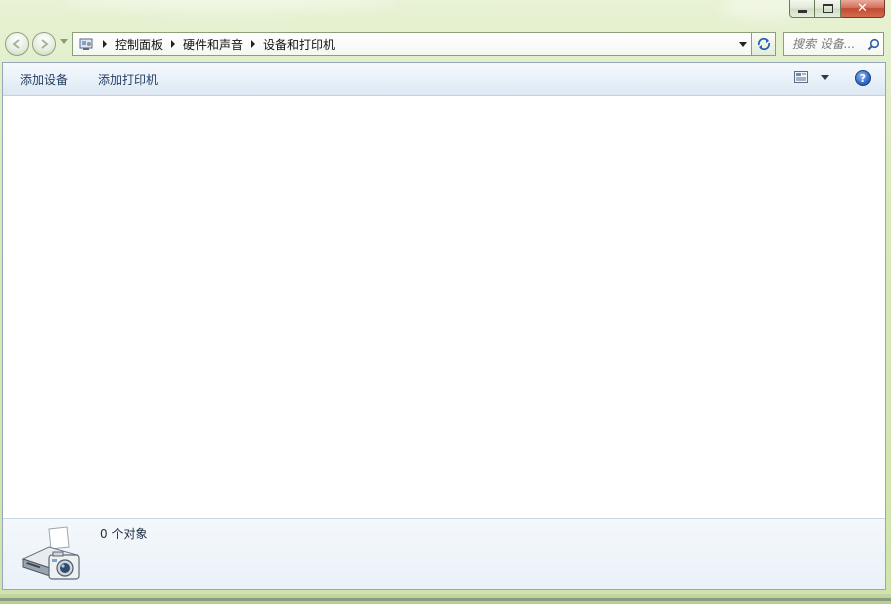 This screenshot has height=604, width=891. What do you see at coordinates (44, 79) in the screenshot?
I see `add-device-button: 添加设备` at bounding box center [44, 79].